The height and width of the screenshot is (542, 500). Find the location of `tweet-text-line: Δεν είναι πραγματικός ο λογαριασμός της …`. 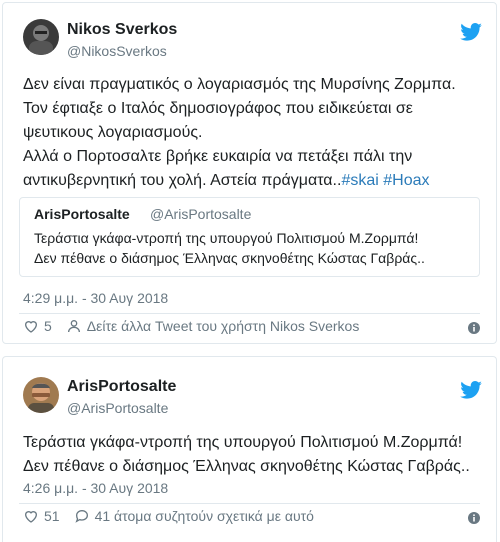

tweet-text-line: Δεν είναι πραγματικός ο λογαριασμός της … is located at coordinates (239, 84).